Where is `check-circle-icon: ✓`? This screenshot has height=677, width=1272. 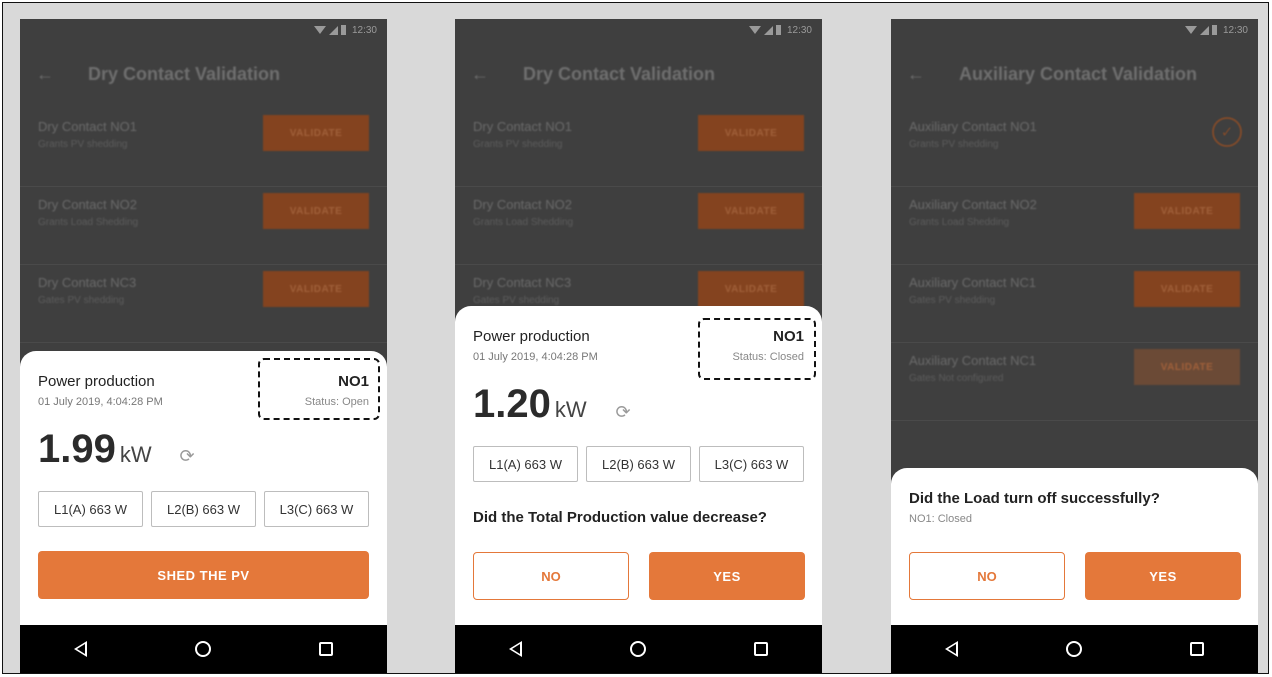
check-circle-icon: ✓ is located at coordinates (1227, 132).